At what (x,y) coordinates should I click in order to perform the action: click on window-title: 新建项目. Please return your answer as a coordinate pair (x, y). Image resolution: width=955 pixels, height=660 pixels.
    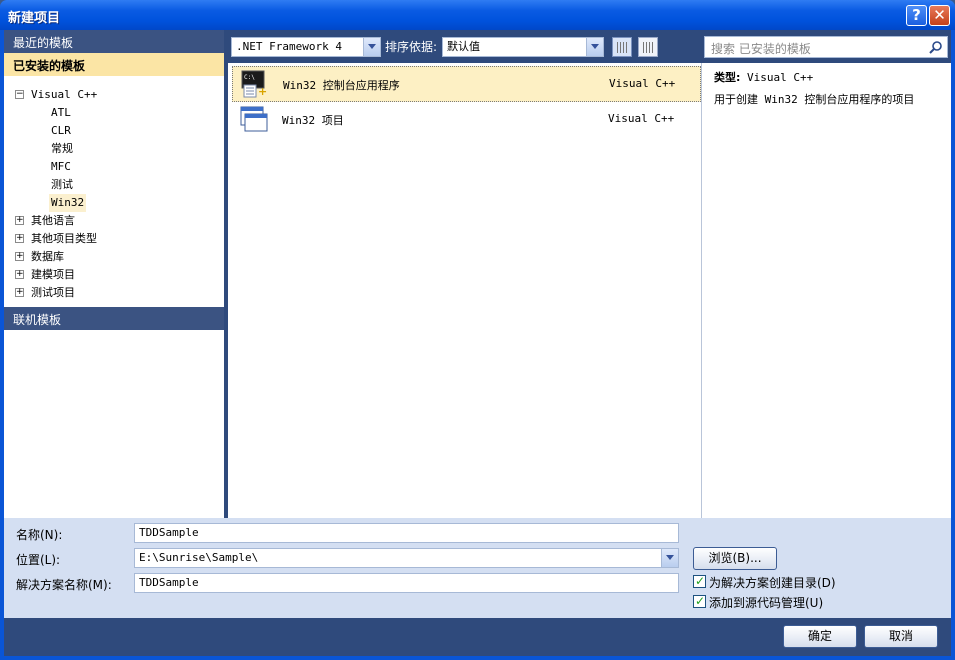
    Looking at the image, I should click on (34, 18).